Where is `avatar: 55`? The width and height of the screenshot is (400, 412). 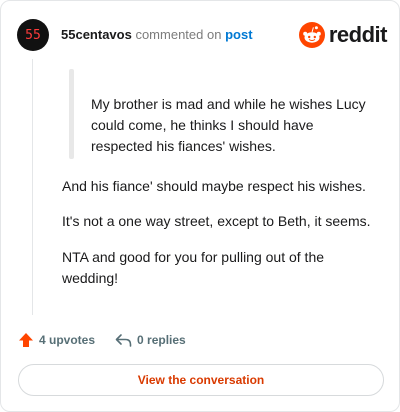 avatar: 55 is located at coordinates (33, 35).